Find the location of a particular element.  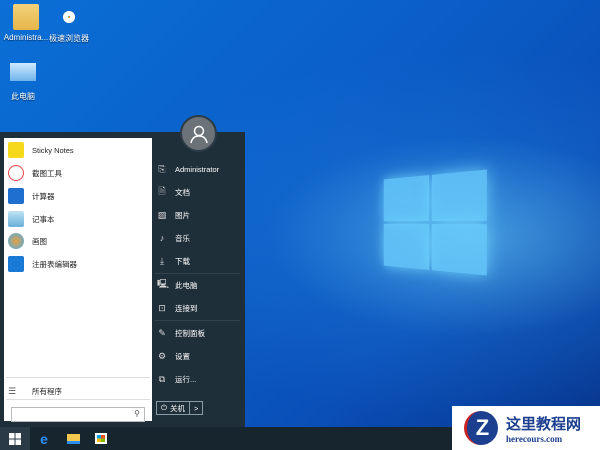

taskbar-file-explorer is located at coordinates (73, 438).